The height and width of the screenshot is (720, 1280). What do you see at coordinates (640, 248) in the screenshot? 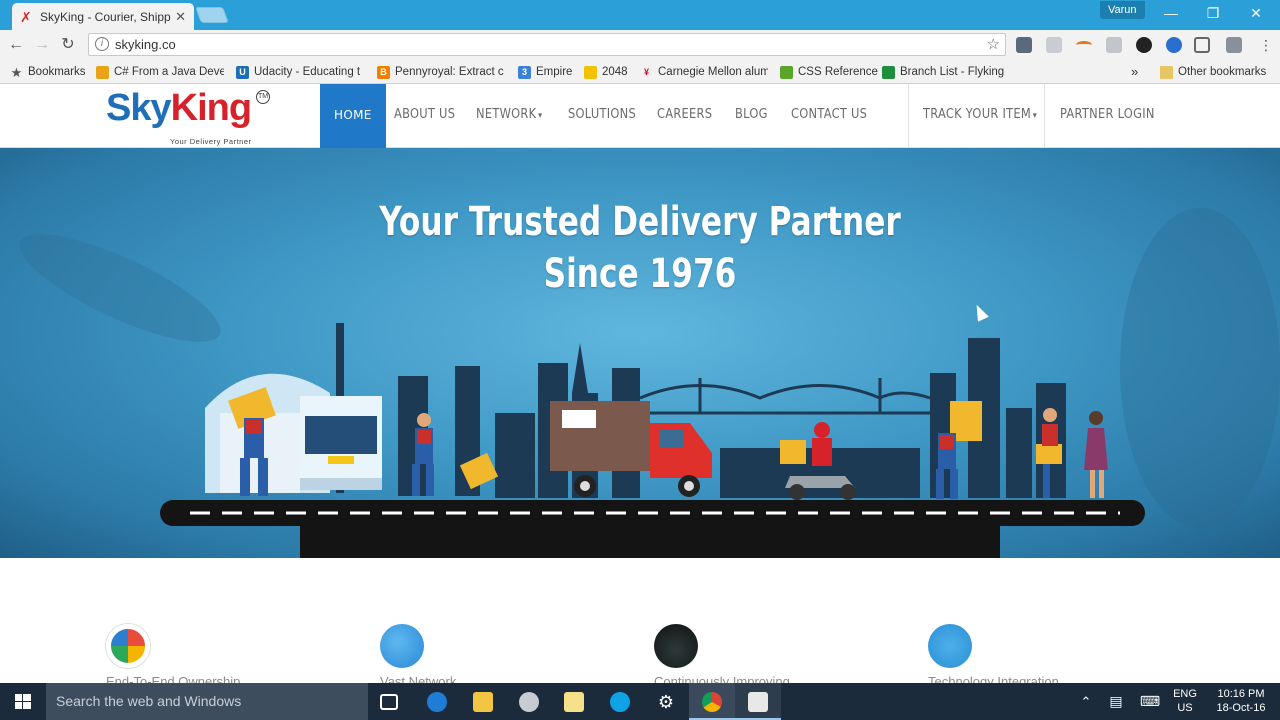
I see `hero-heading: Your Trusted Delivery Partner Since 1976` at bounding box center [640, 248].